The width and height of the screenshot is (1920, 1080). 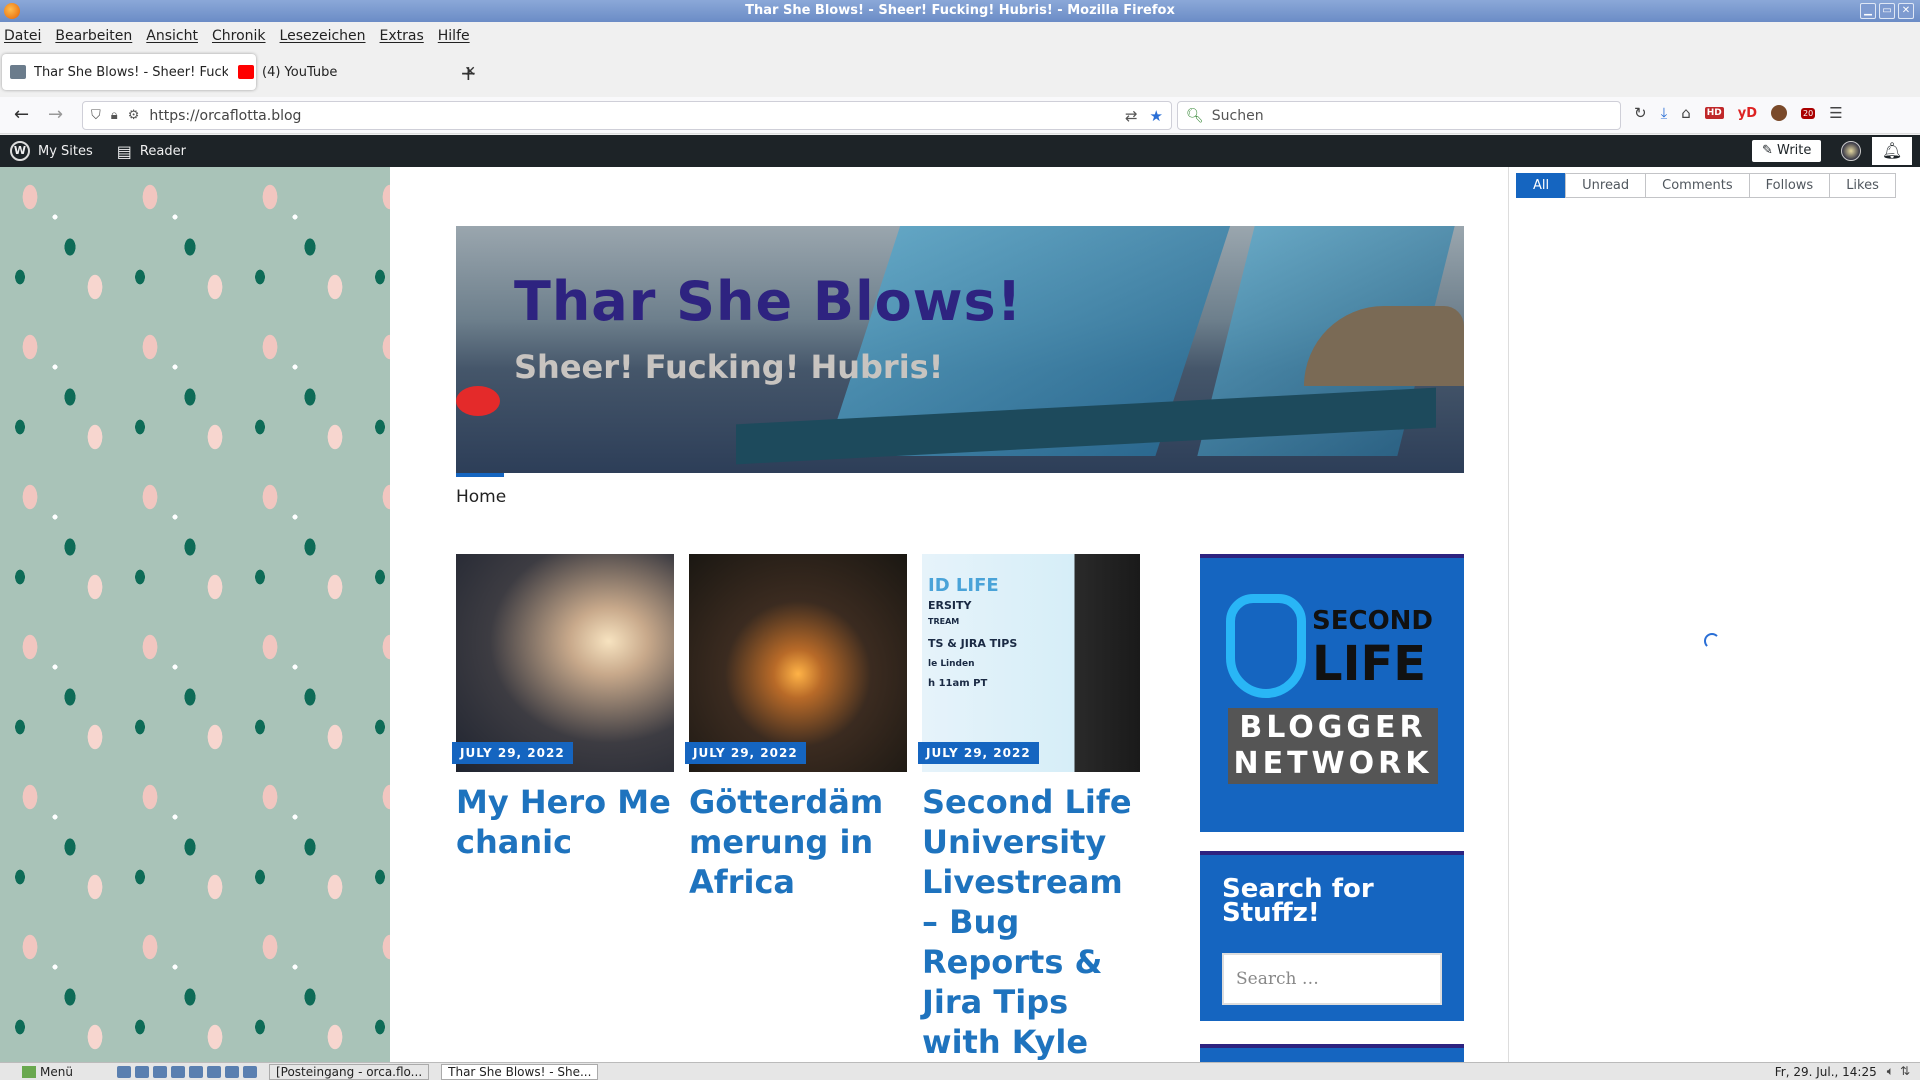 What do you see at coordinates (141, 1071) in the screenshot?
I see `file-manager-icon` at bounding box center [141, 1071].